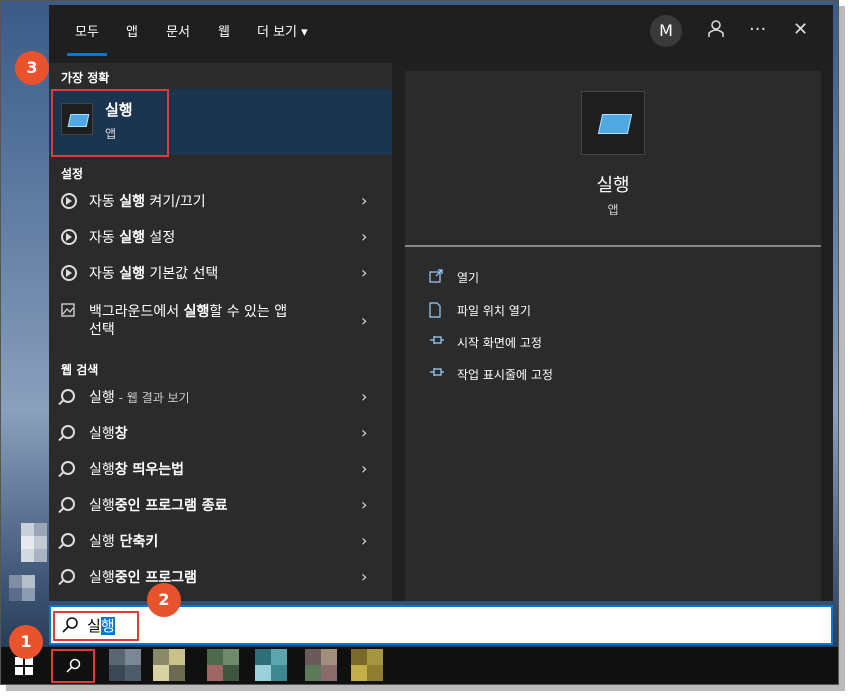 Image resolution: width=851 pixels, height=697 pixels. I want to click on web-search-header: 웹 검색, so click(80, 370).